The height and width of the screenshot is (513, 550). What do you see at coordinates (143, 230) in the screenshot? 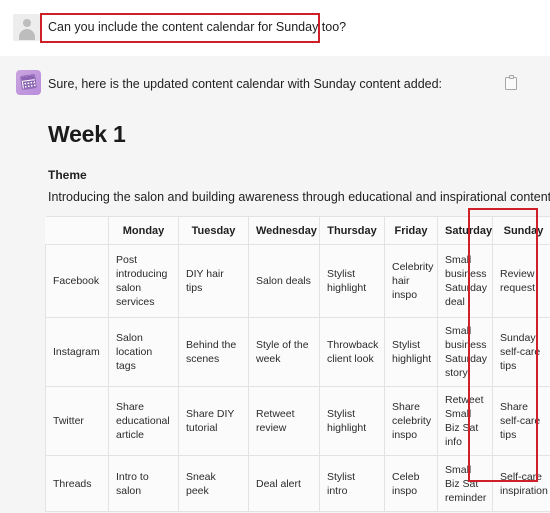
I see `column-header-monday: Monday` at bounding box center [143, 230].